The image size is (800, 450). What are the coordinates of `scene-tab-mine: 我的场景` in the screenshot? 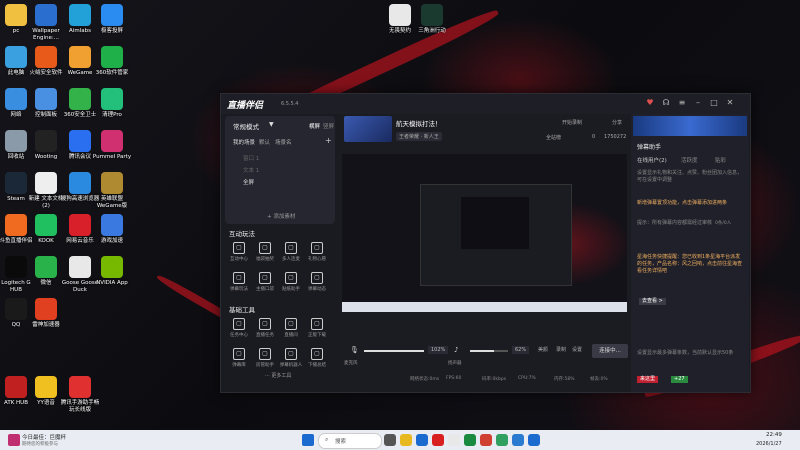 It's located at (244, 142).